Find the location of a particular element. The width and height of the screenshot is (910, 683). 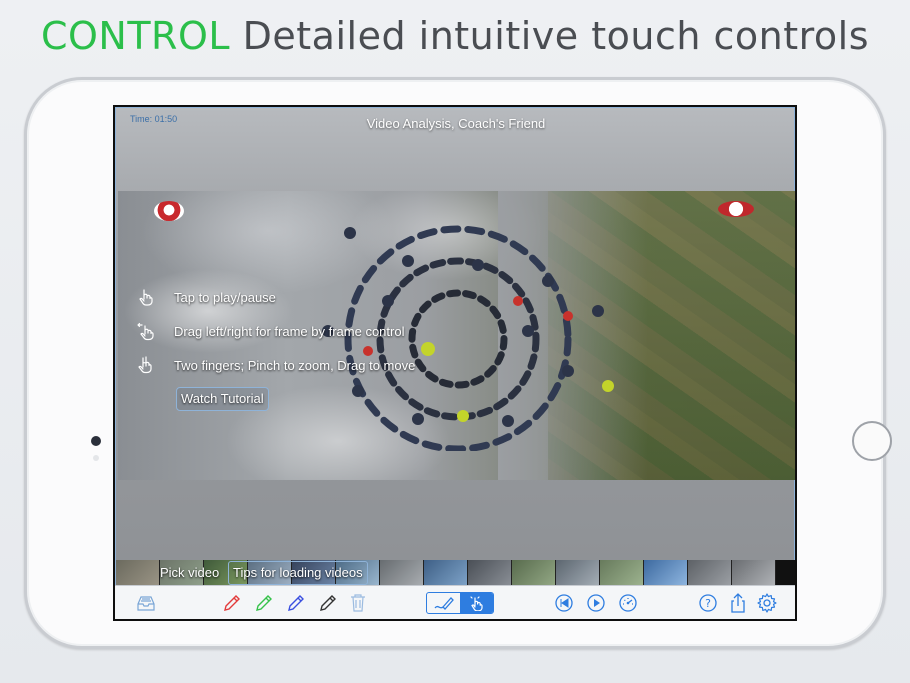

front-camera is located at coordinates (96, 441).